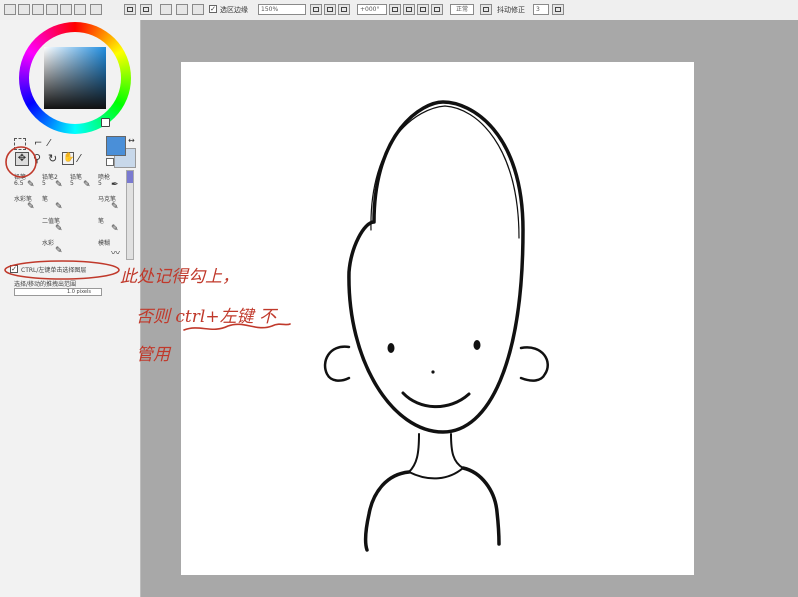  I want to click on brush-cell: 模糊 〰, so click(111, 249).